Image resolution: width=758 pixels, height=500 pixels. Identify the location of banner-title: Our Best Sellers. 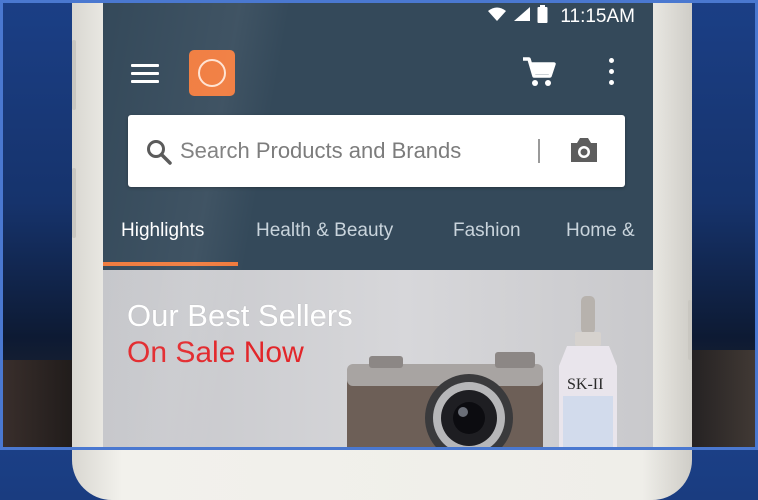
(240, 315).